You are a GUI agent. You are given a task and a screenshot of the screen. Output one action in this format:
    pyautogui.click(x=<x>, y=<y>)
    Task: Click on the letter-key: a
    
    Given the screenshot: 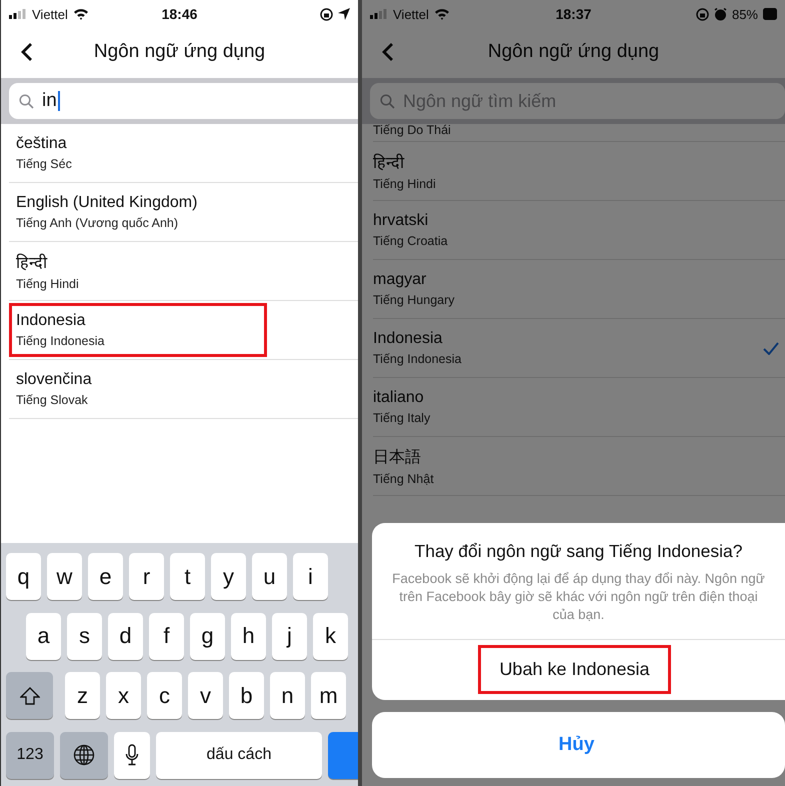 What is the action you would take?
    pyautogui.click(x=43, y=636)
    